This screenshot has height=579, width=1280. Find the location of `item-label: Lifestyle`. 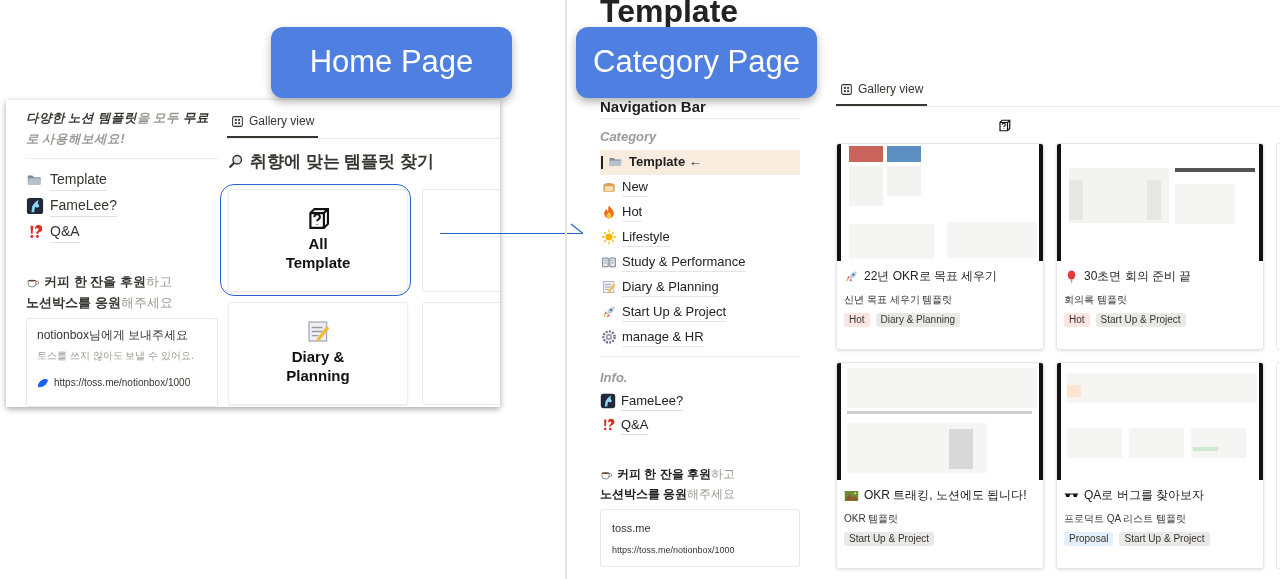

item-label: Lifestyle is located at coordinates (646, 237).